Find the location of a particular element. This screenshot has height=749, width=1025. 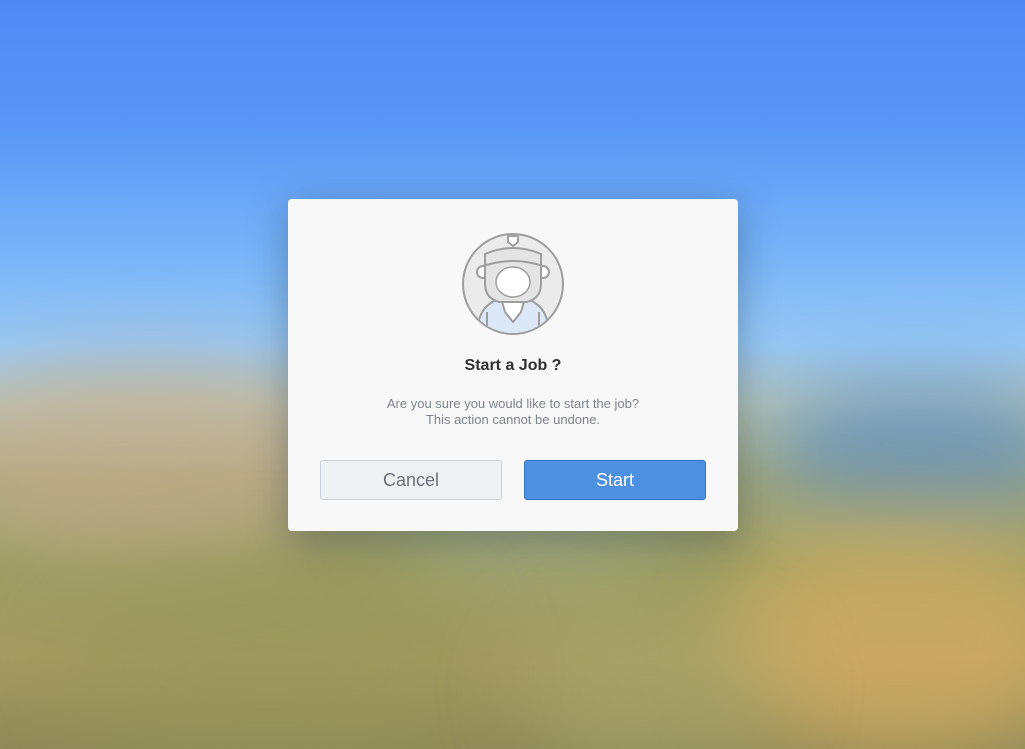

cancel-button: Cancel is located at coordinates (411, 480).